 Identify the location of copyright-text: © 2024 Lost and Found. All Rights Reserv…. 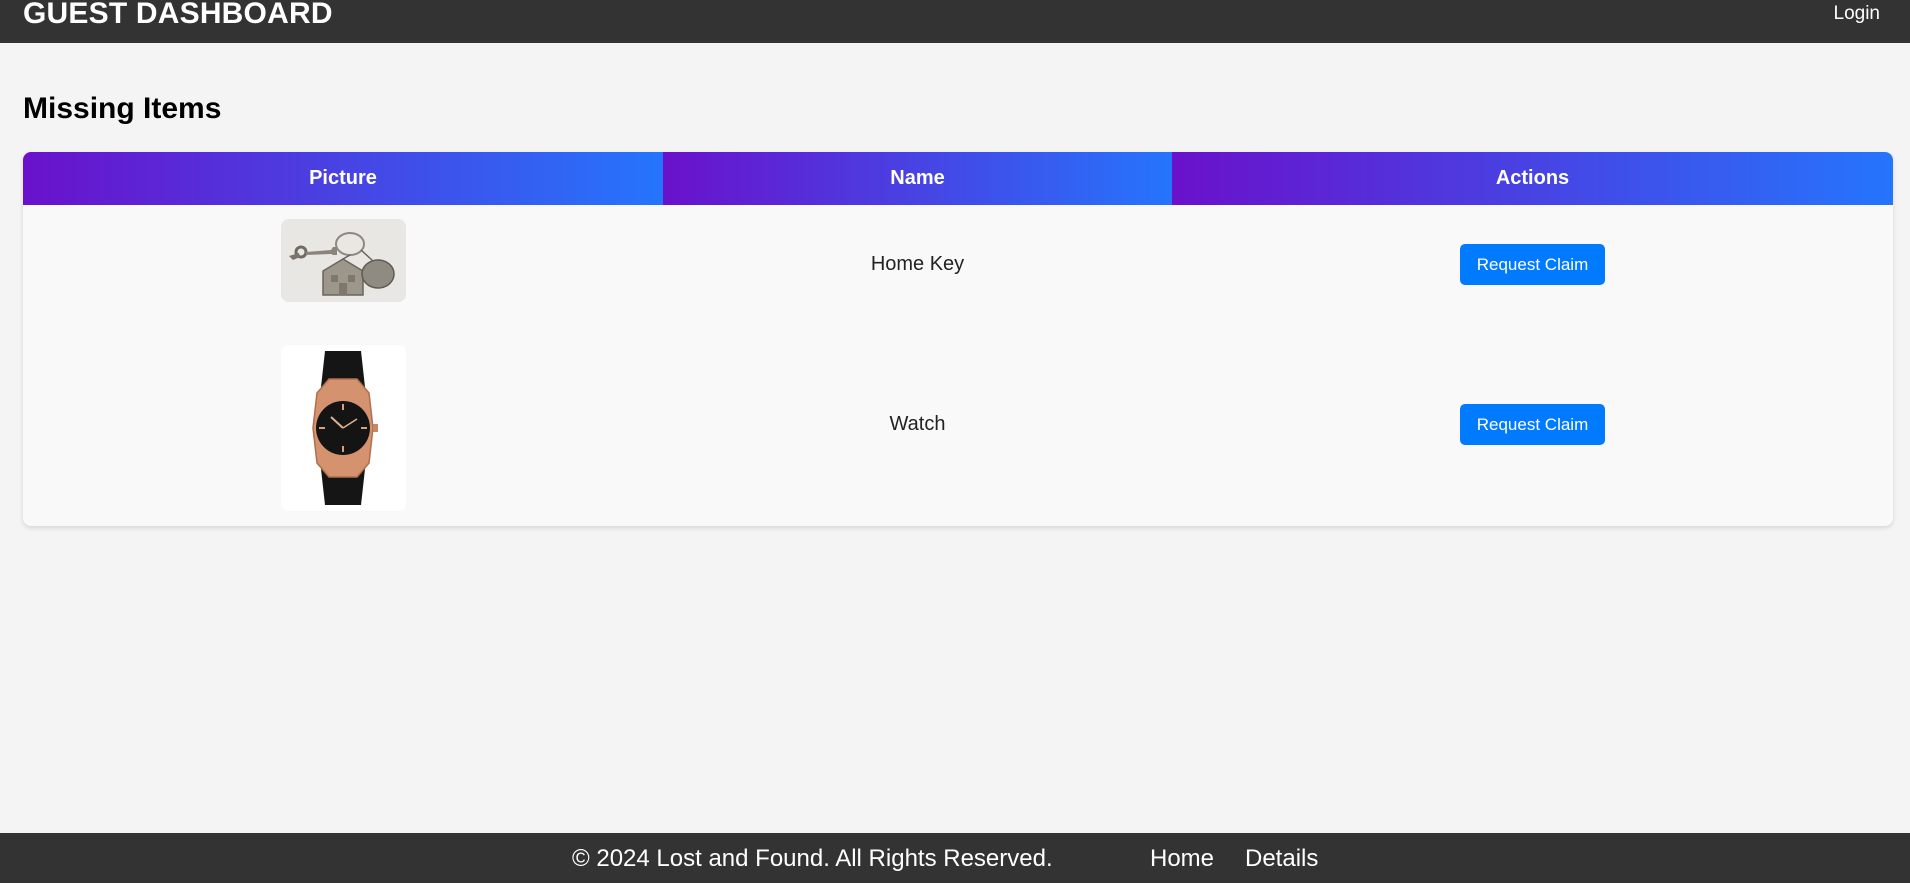
(812, 858).